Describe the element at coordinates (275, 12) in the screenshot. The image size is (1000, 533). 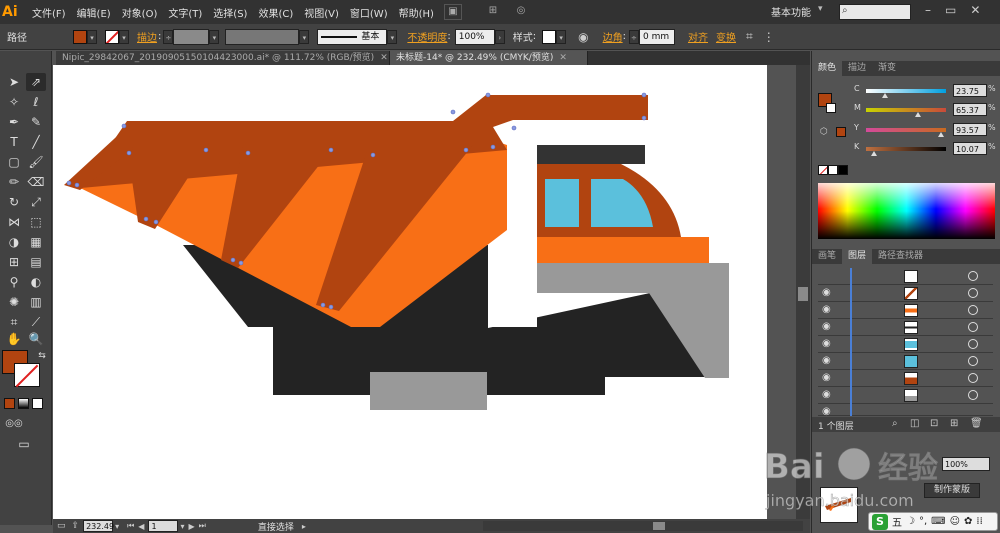
I see `menu-effect: 效果(C)` at that location.